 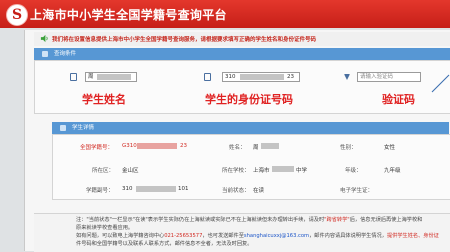 What do you see at coordinates (256, 148) in the screenshot?
I see `name-value: 周` at bounding box center [256, 148].